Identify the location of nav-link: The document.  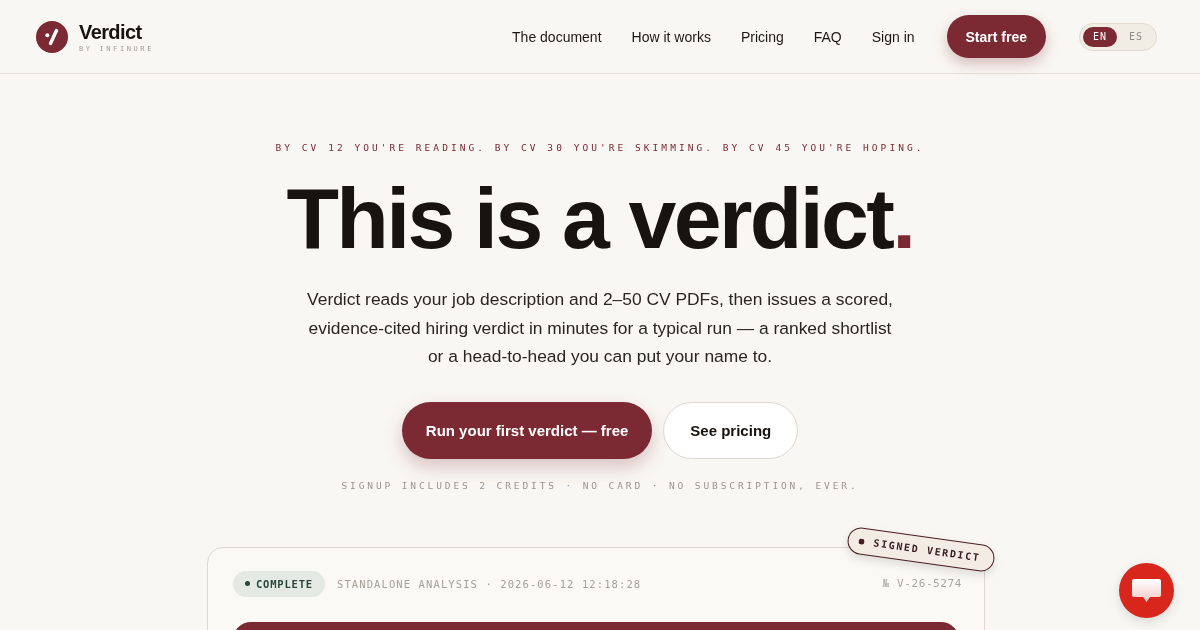
(557, 36).